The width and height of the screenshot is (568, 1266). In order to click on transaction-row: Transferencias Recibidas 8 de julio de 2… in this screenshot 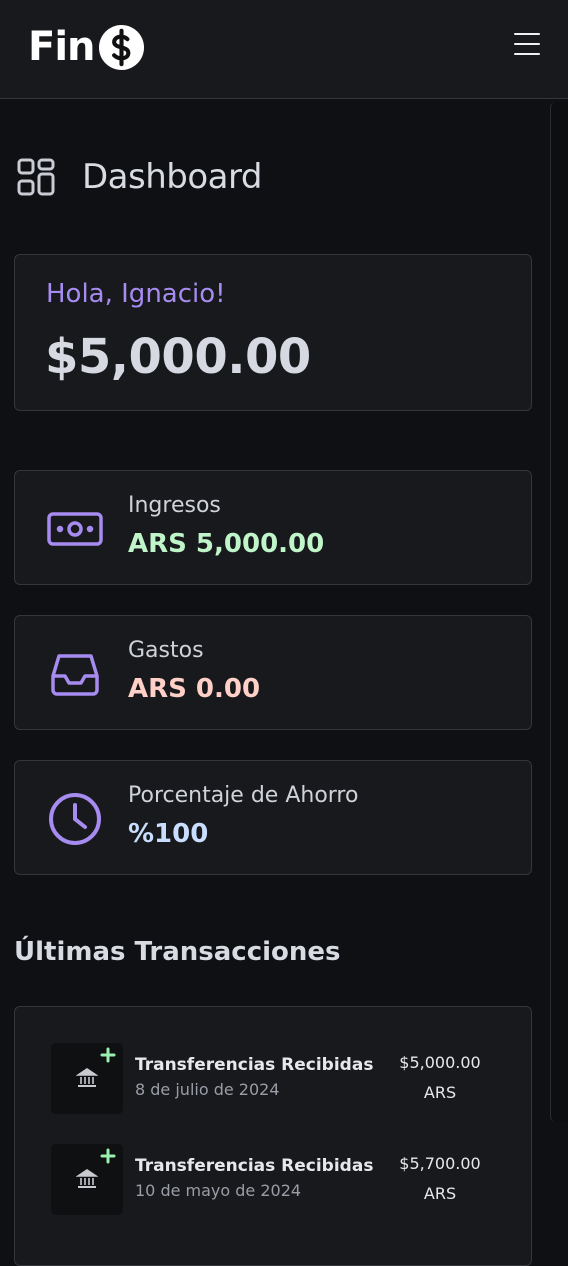, I will do `click(281, 1079)`.